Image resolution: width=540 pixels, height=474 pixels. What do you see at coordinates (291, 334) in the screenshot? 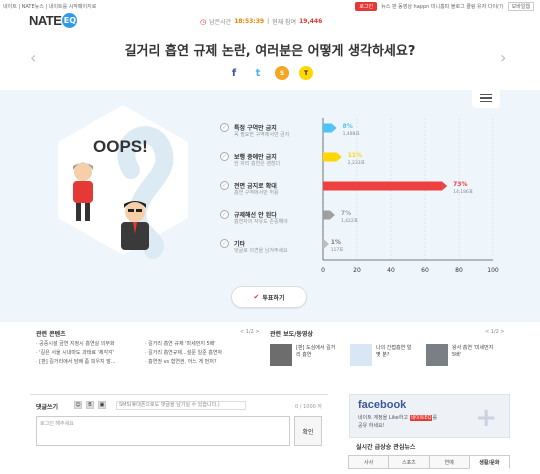
I see `related-news-title: 관련 보도/동영상` at bounding box center [291, 334].